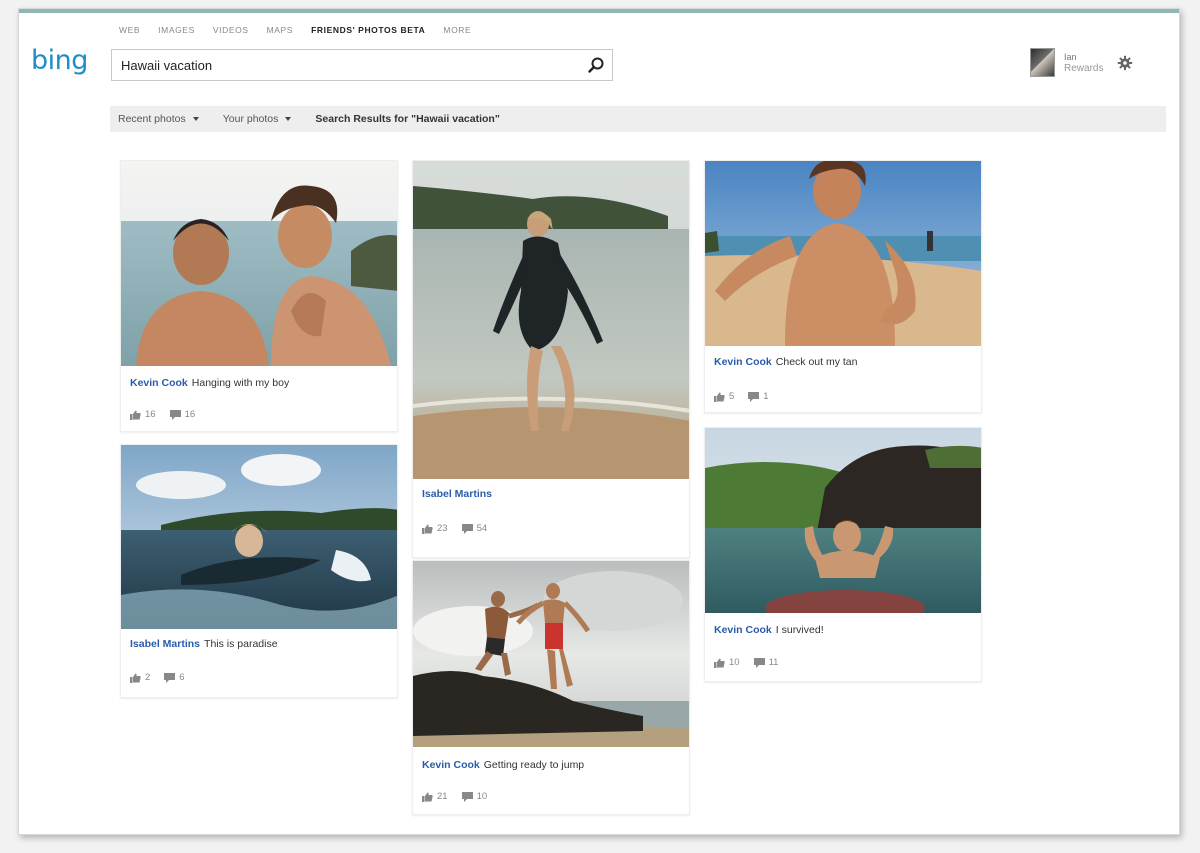 The height and width of the screenshot is (853, 1200). Describe the element at coordinates (766, 396) in the screenshot. I see `comment-count: 1` at that location.